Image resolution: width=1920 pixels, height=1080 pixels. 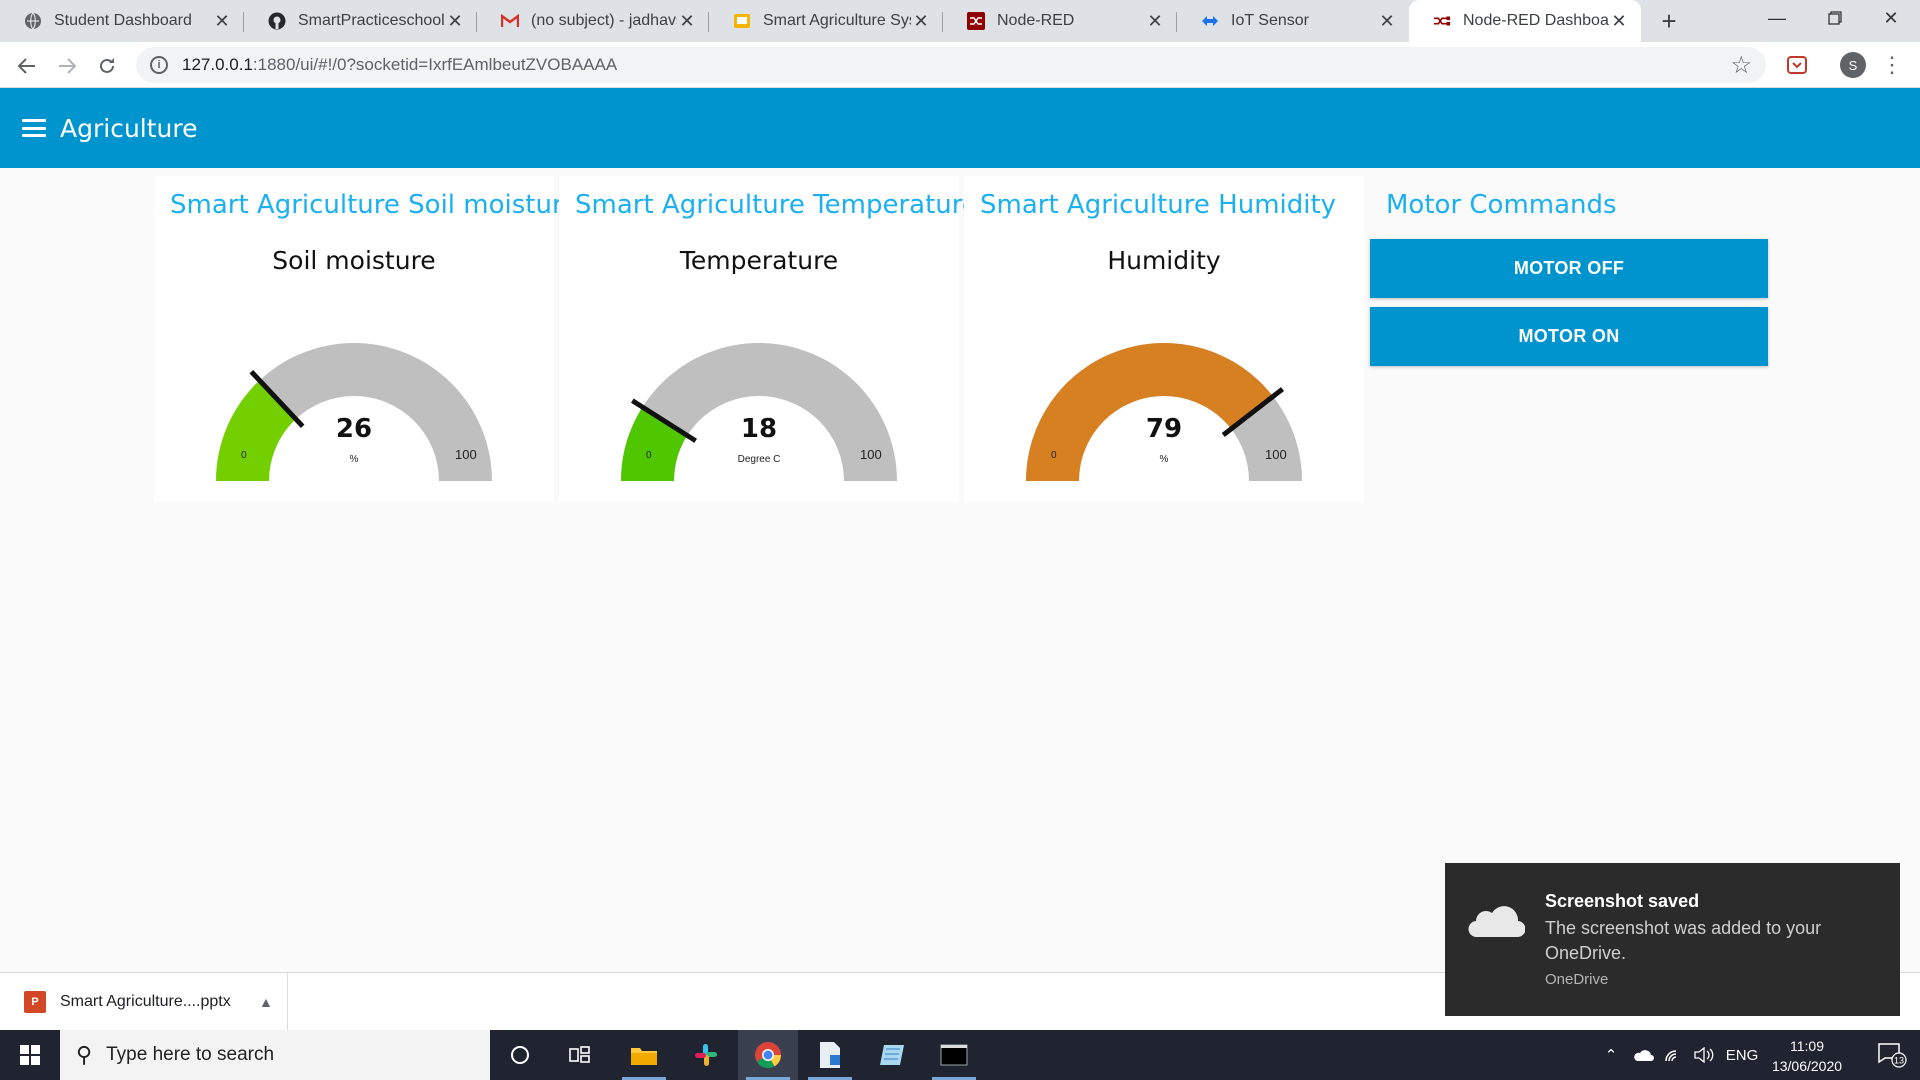 What do you see at coordinates (976, 21) in the screenshot?
I see `nodered-icon` at bounding box center [976, 21].